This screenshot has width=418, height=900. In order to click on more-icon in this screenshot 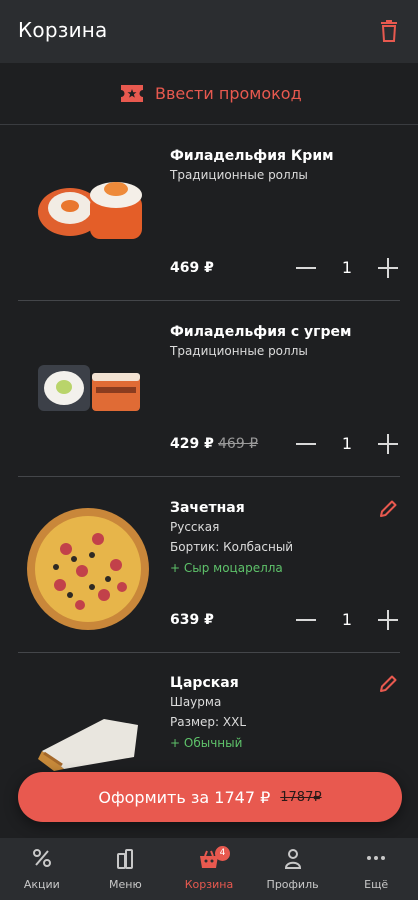, I will do `click(376, 858)`.